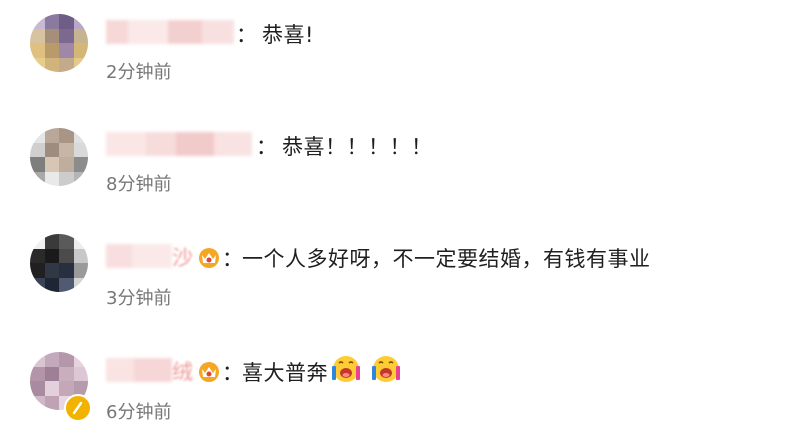 The height and width of the screenshot is (425, 800). I want to click on comment-text: 一个人多好呀，不一定要结婚，有钱有事业, so click(446, 259).